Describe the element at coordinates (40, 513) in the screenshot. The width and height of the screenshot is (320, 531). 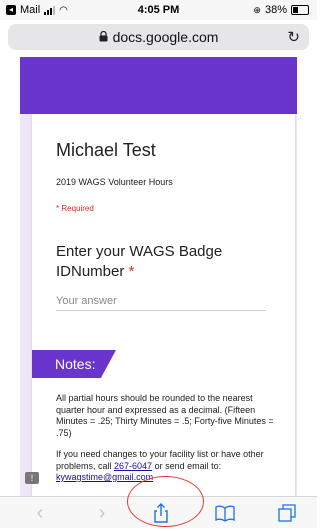
I see `back-arrow-icon: ‹` at that location.